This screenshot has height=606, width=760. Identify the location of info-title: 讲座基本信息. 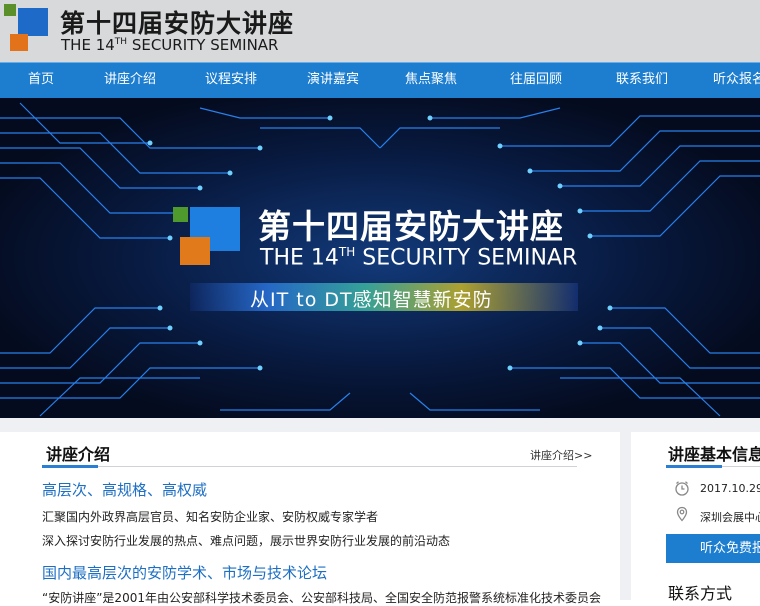
(714, 454).